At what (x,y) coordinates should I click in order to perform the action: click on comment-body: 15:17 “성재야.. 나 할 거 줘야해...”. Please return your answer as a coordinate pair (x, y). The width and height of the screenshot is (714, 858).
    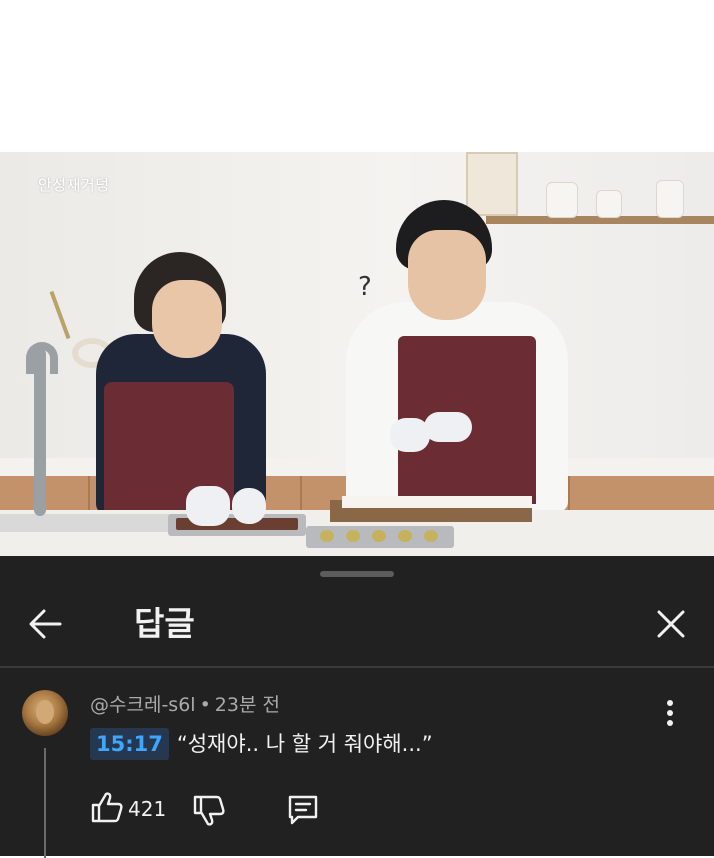
    Looking at the image, I should click on (261, 745).